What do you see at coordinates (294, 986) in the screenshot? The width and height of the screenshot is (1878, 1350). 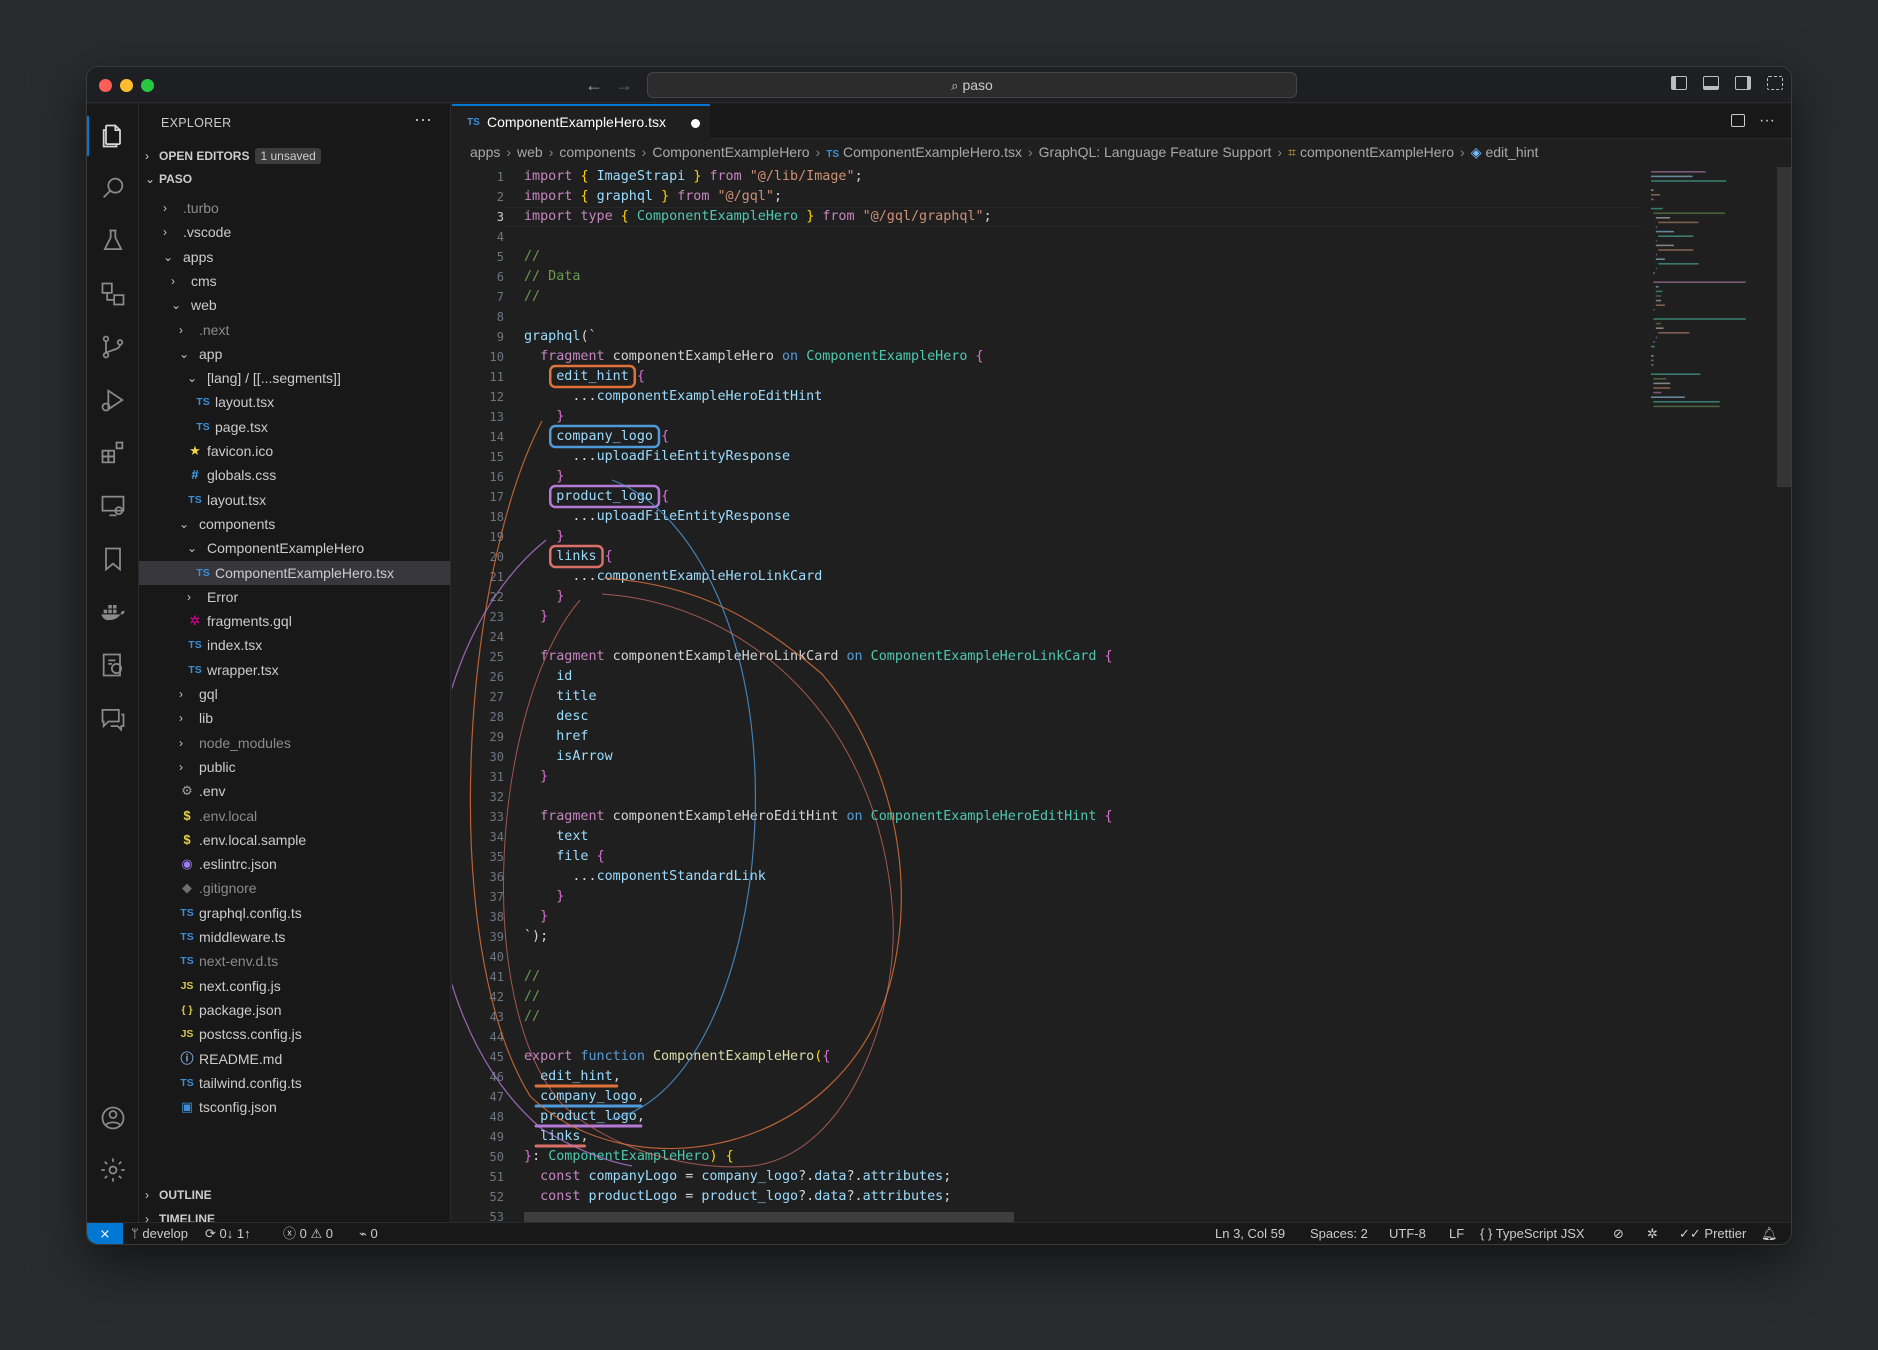 I see `tree-file: JS next.config.js` at bounding box center [294, 986].